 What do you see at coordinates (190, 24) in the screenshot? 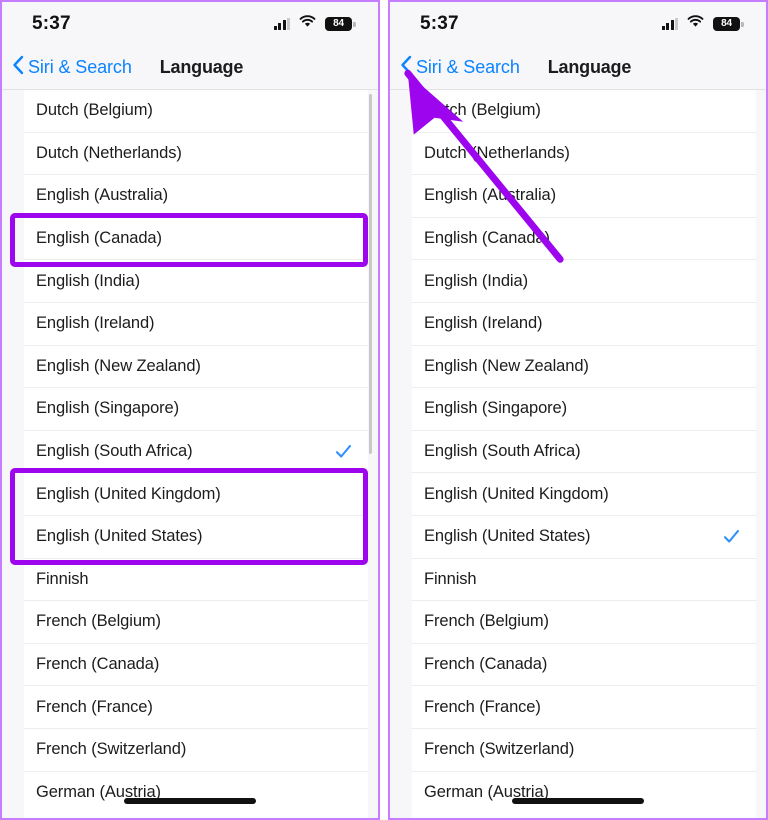
I see `status-bar-left: 5:37 84` at bounding box center [190, 24].